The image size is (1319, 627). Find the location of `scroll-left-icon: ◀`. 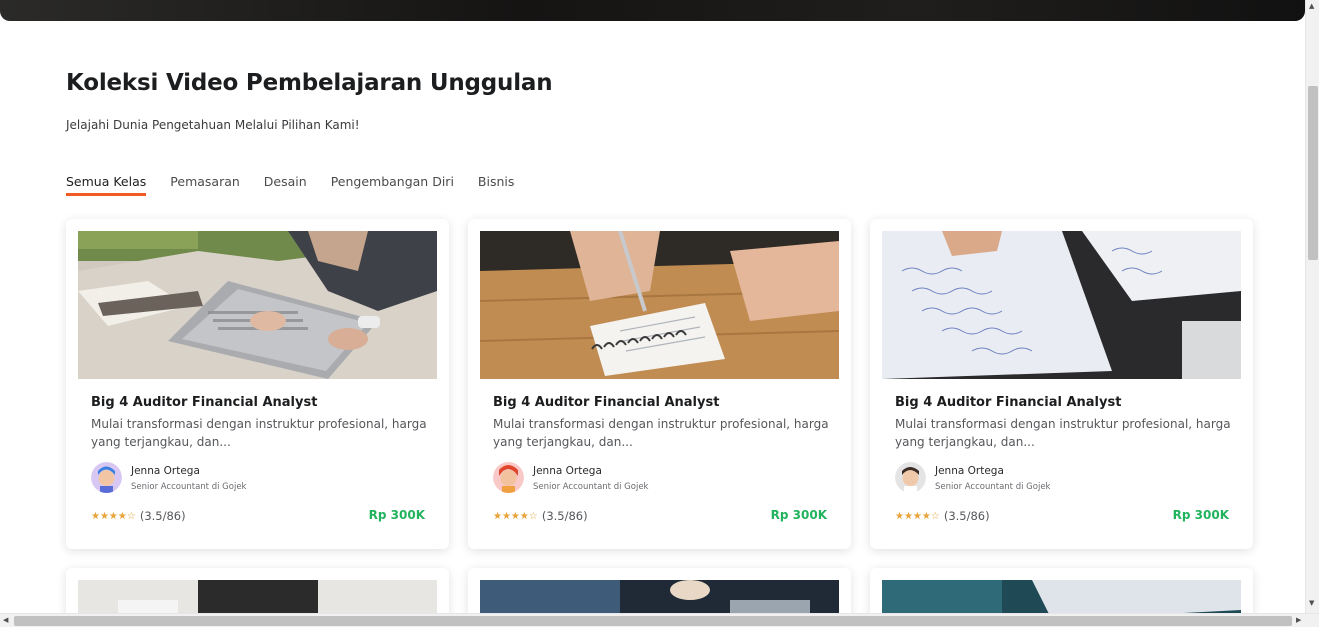

scroll-left-icon: ◀ is located at coordinates (5, 620).